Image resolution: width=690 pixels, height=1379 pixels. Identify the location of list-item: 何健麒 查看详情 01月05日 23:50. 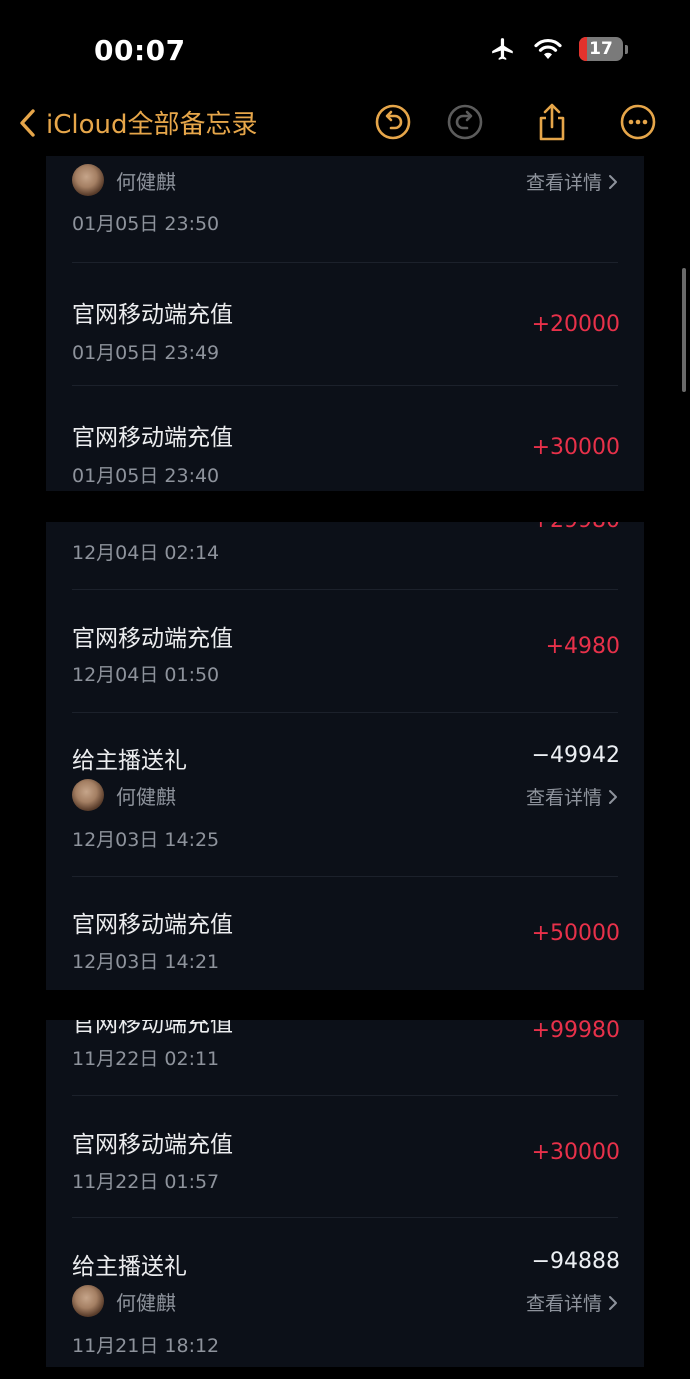
(345, 209).